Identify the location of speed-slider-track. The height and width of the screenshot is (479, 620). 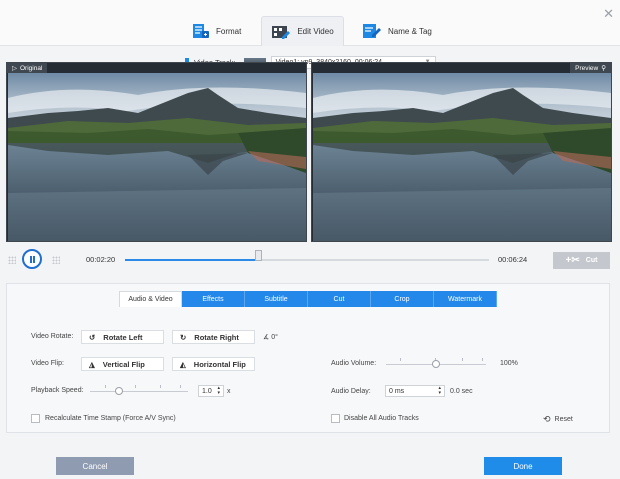
(139, 391).